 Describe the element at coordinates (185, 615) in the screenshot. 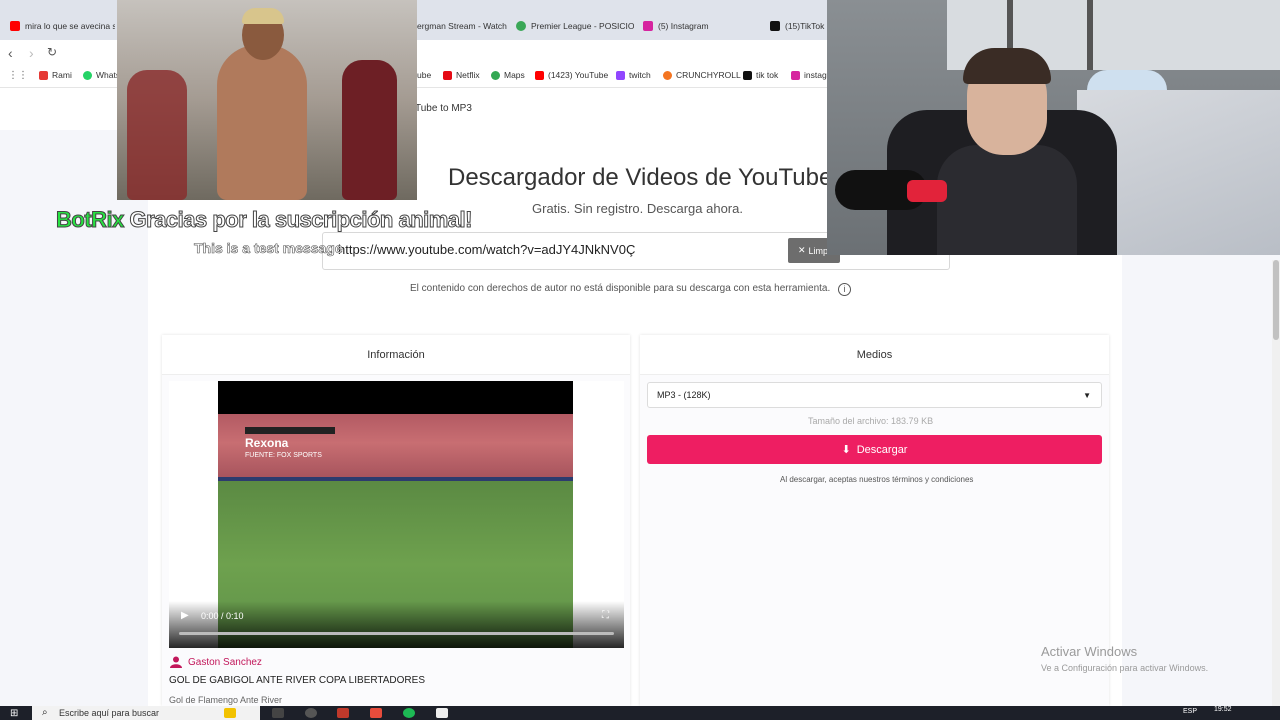

I see `play-icon: ▶` at that location.